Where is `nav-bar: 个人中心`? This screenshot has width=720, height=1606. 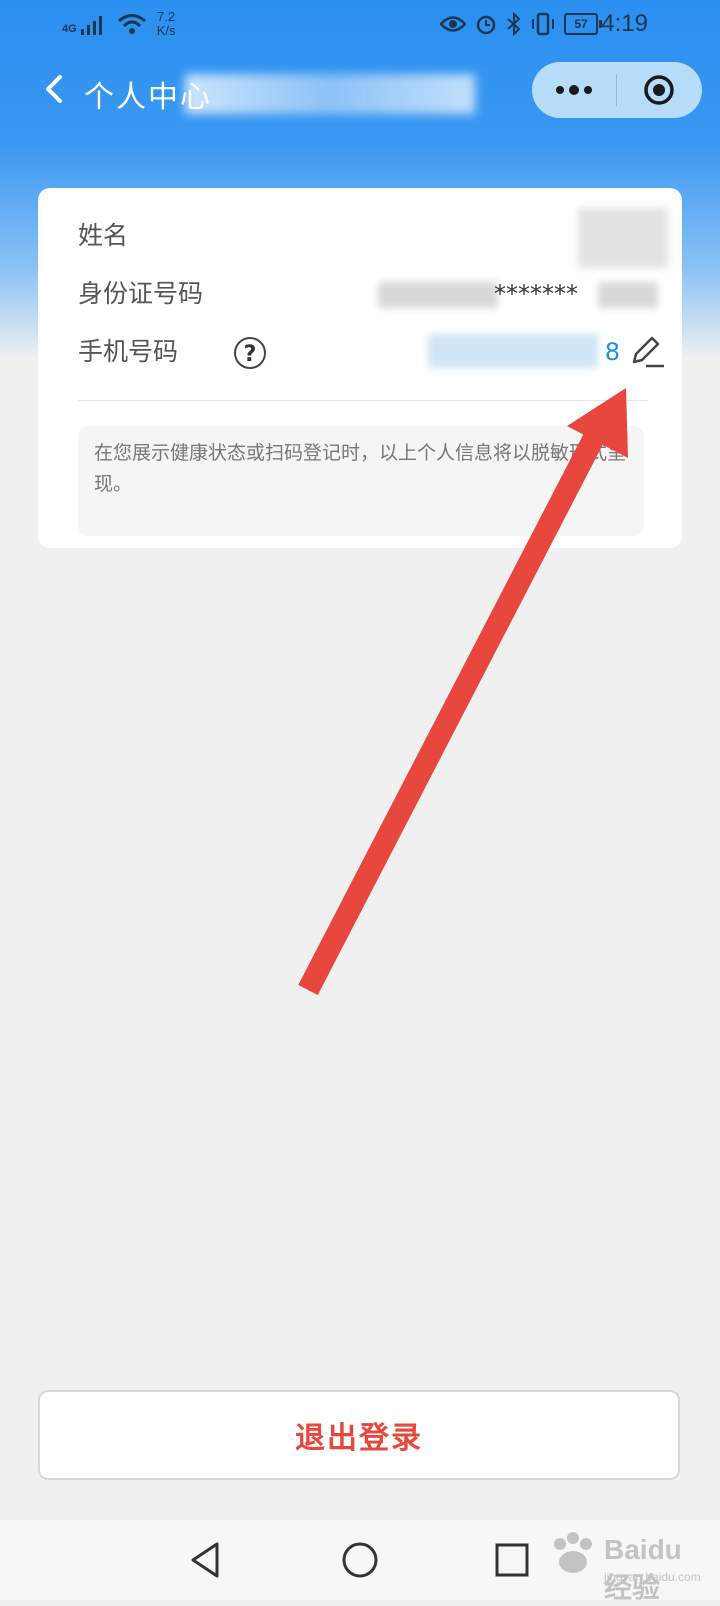
nav-bar: 个人中心 is located at coordinates (360, 91).